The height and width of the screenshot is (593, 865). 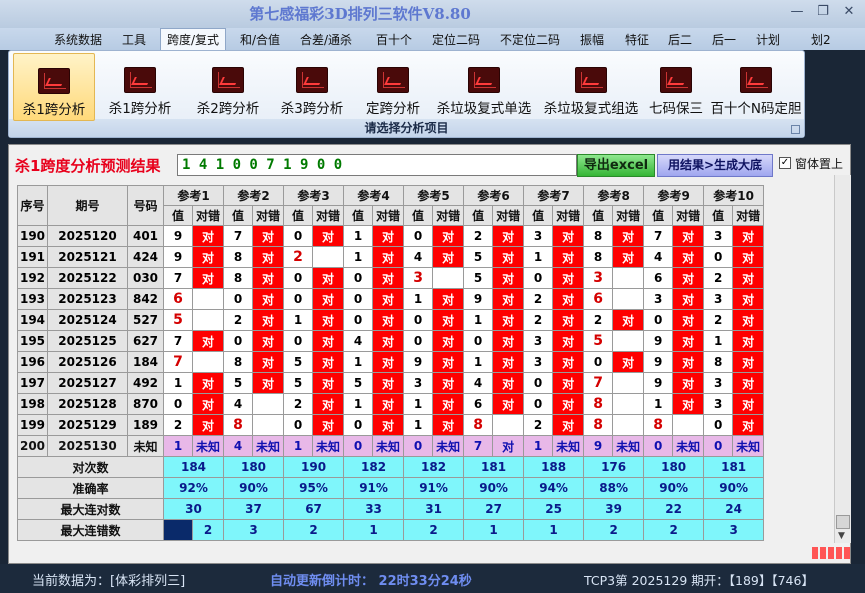 What do you see at coordinates (843, 522) in the screenshot?
I see `scrollbar-thumb` at bounding box center [843, 522].